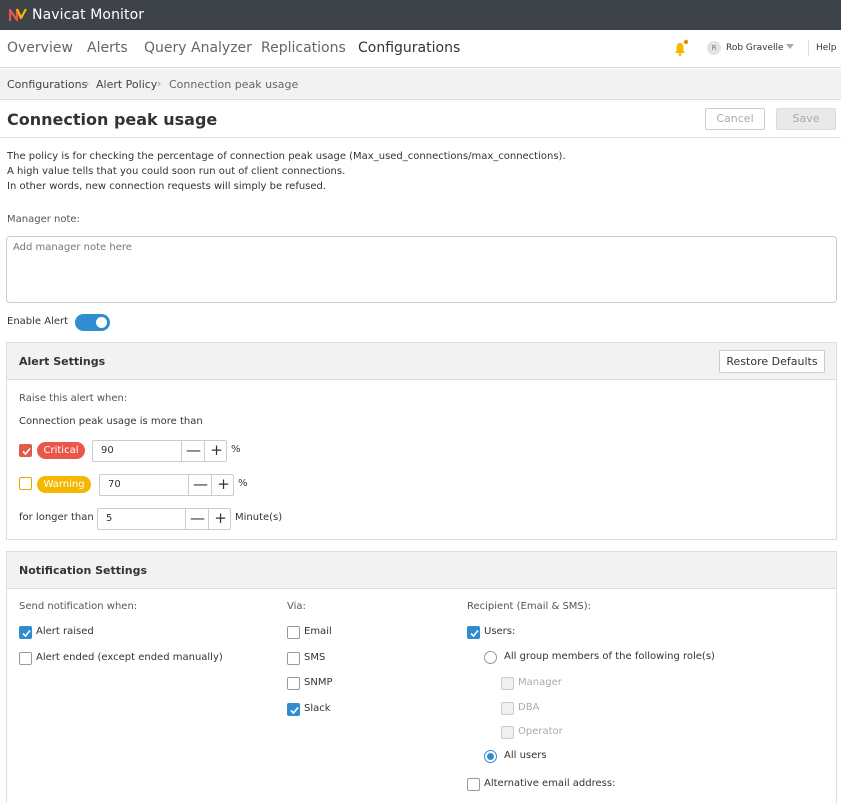 Image resolution: width=841 pixels, height=803 pixels. I want to click on manager-note-input, so click(421, 269).